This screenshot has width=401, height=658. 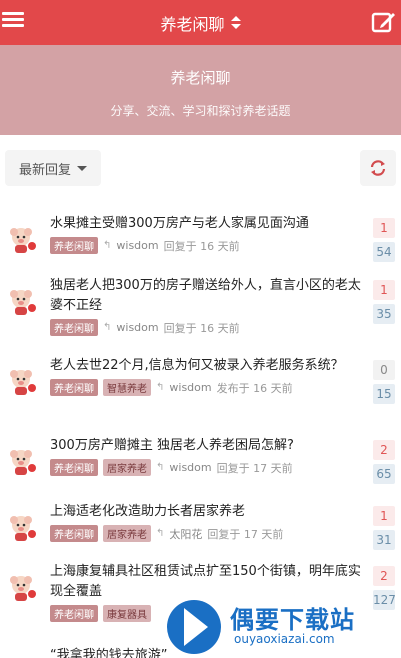 What do you see at coordinates (384, 462) in the screenshot?
I see `topic-counts: 2 65` at bounding box center [384, 462].